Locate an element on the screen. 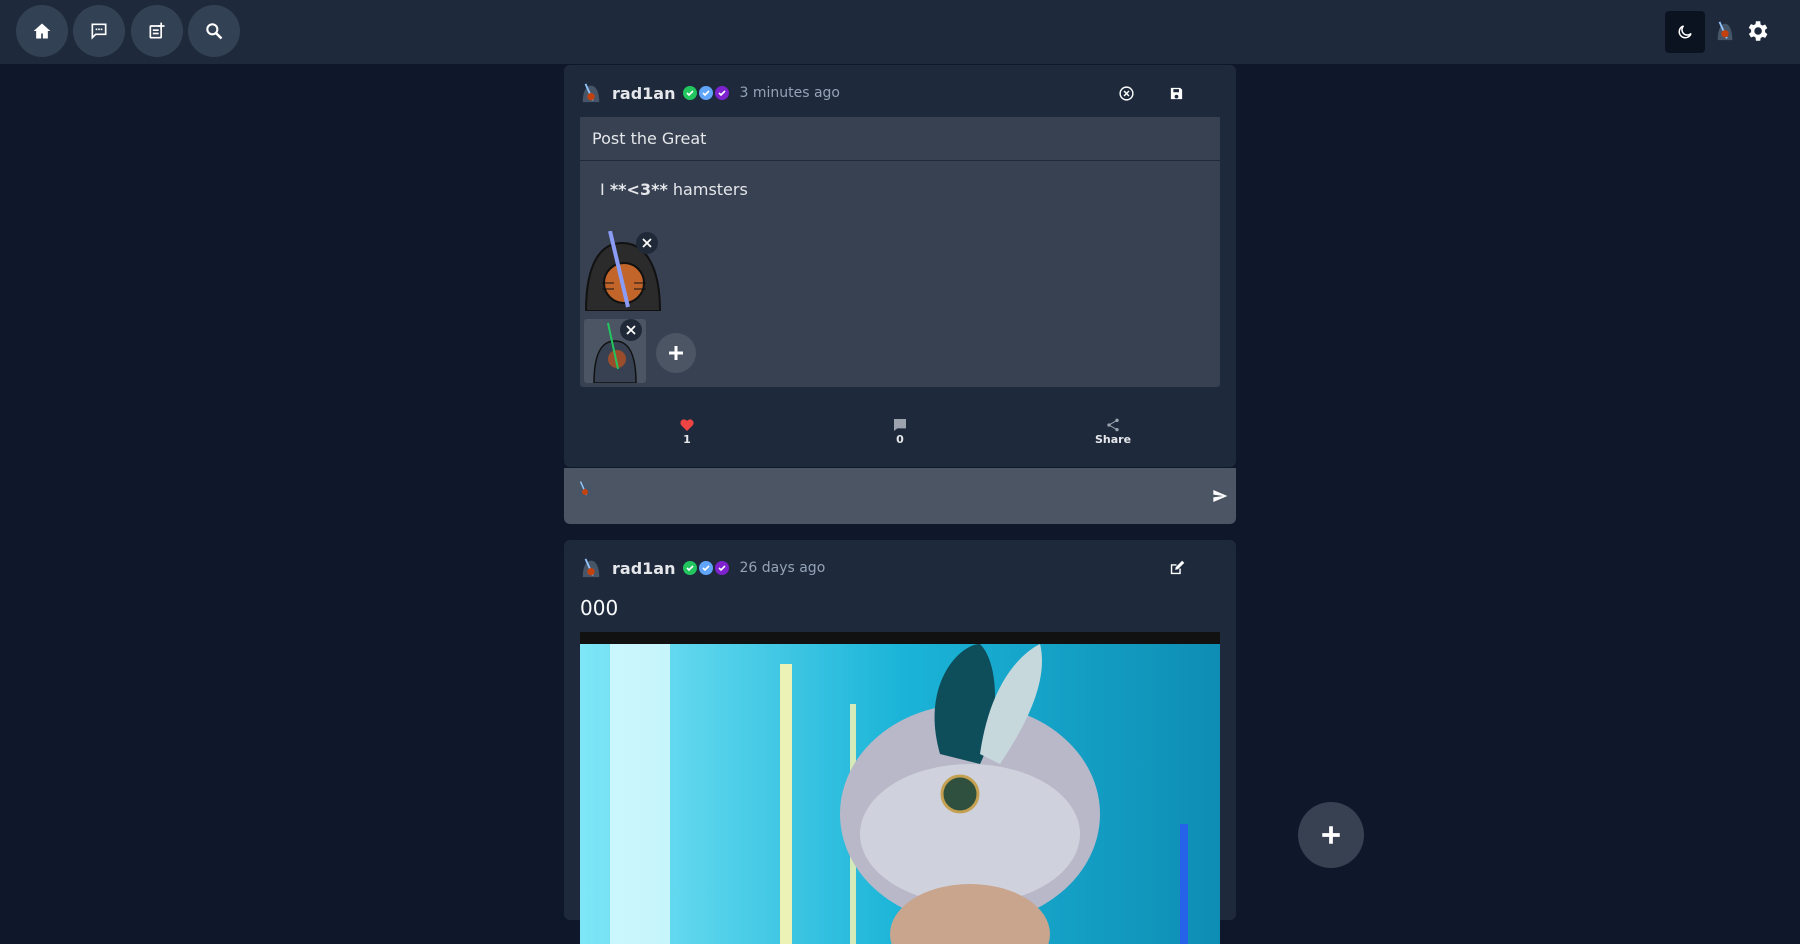 The width and height of the screenshot is (1800, 944). comment-button: 0 is located at coordinates (900, 431).